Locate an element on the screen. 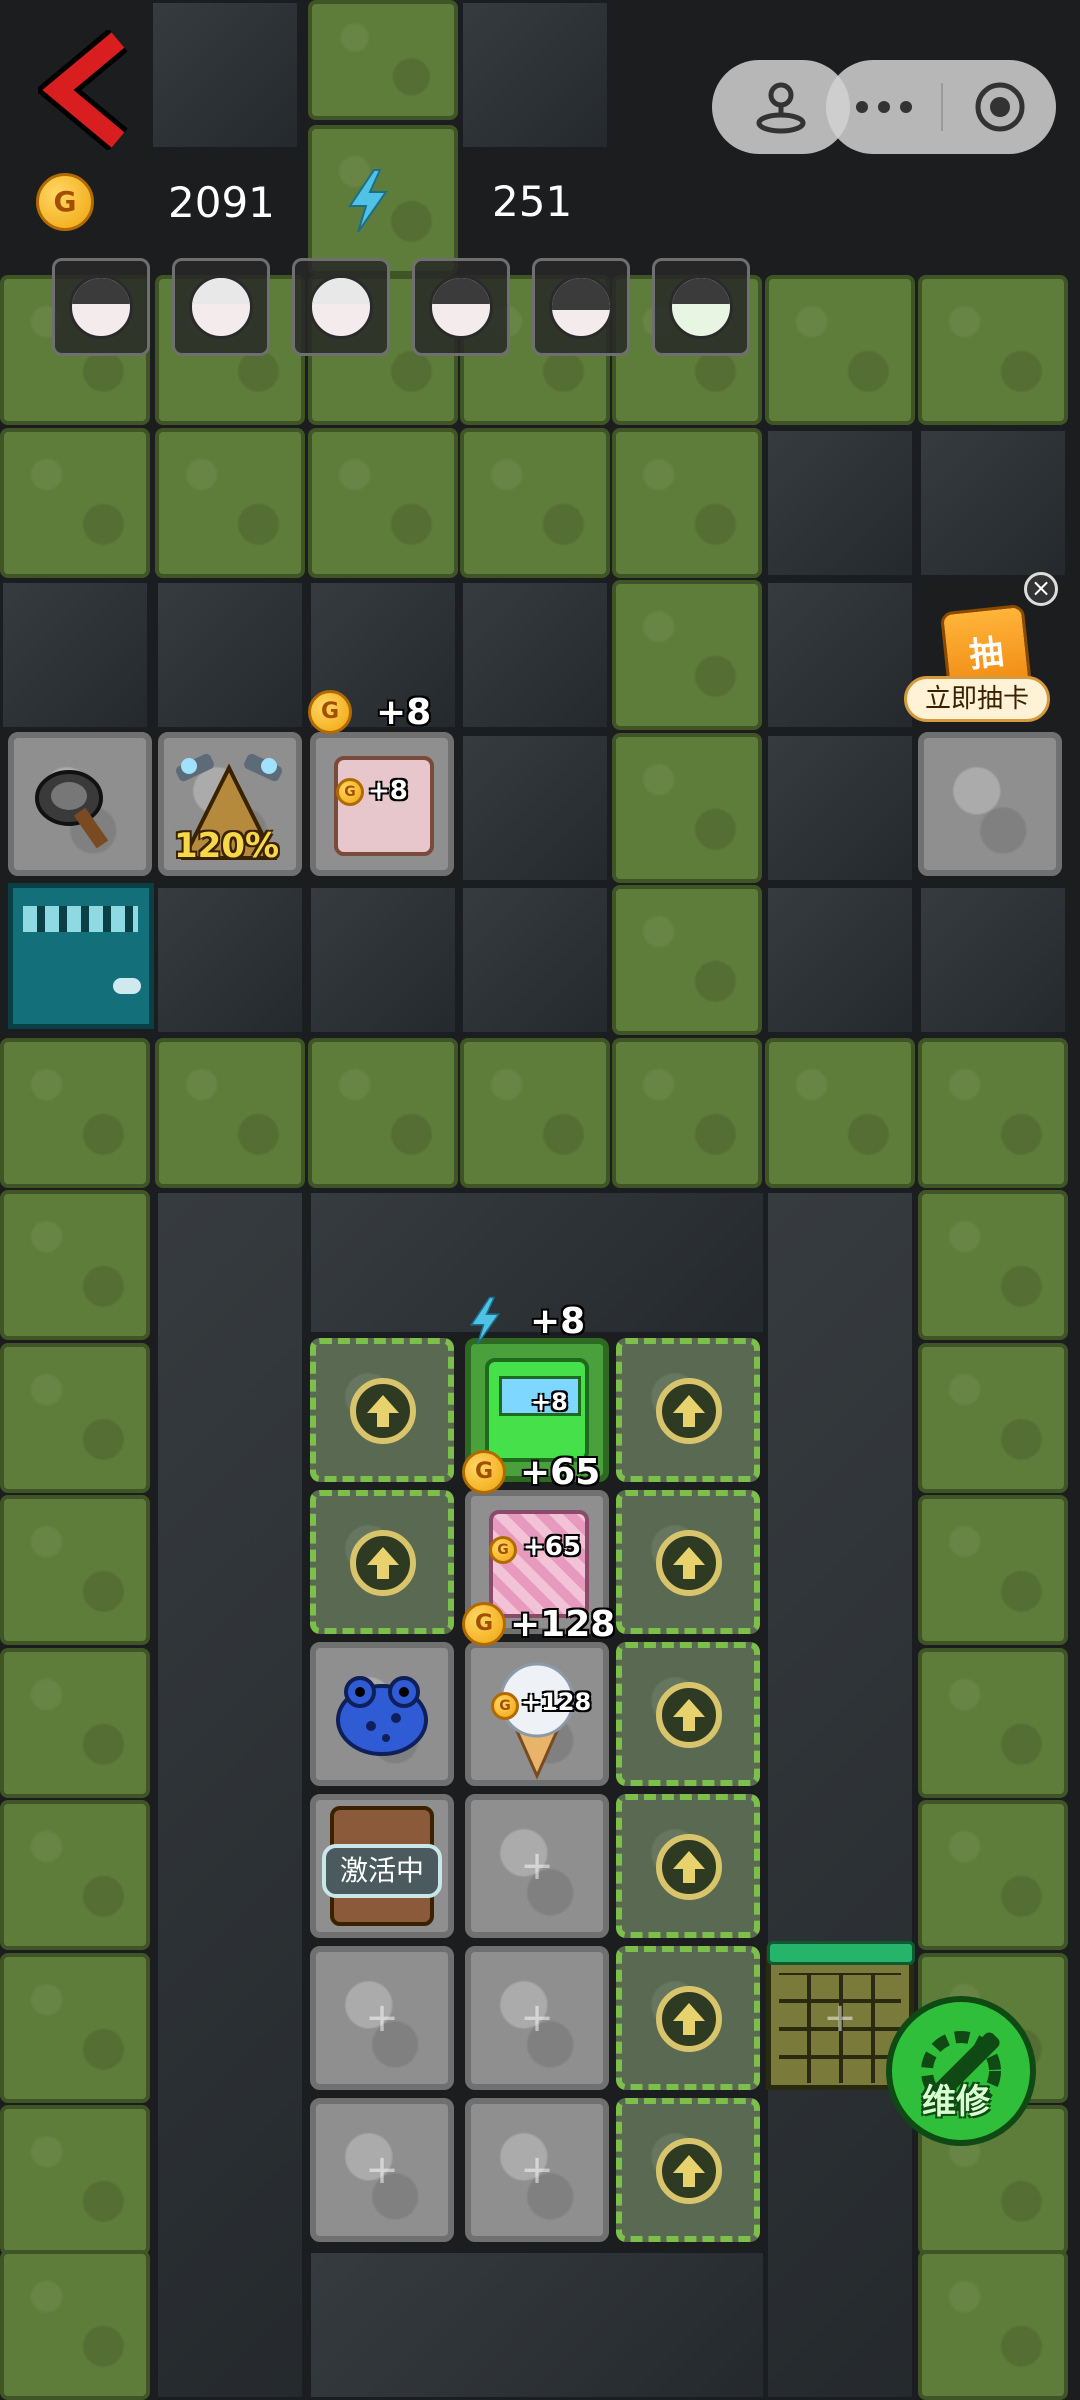 The width and height of the screenshot is (1080, 2400). arcade-bonus-small: +8 is located at coordinates (549, 1402).